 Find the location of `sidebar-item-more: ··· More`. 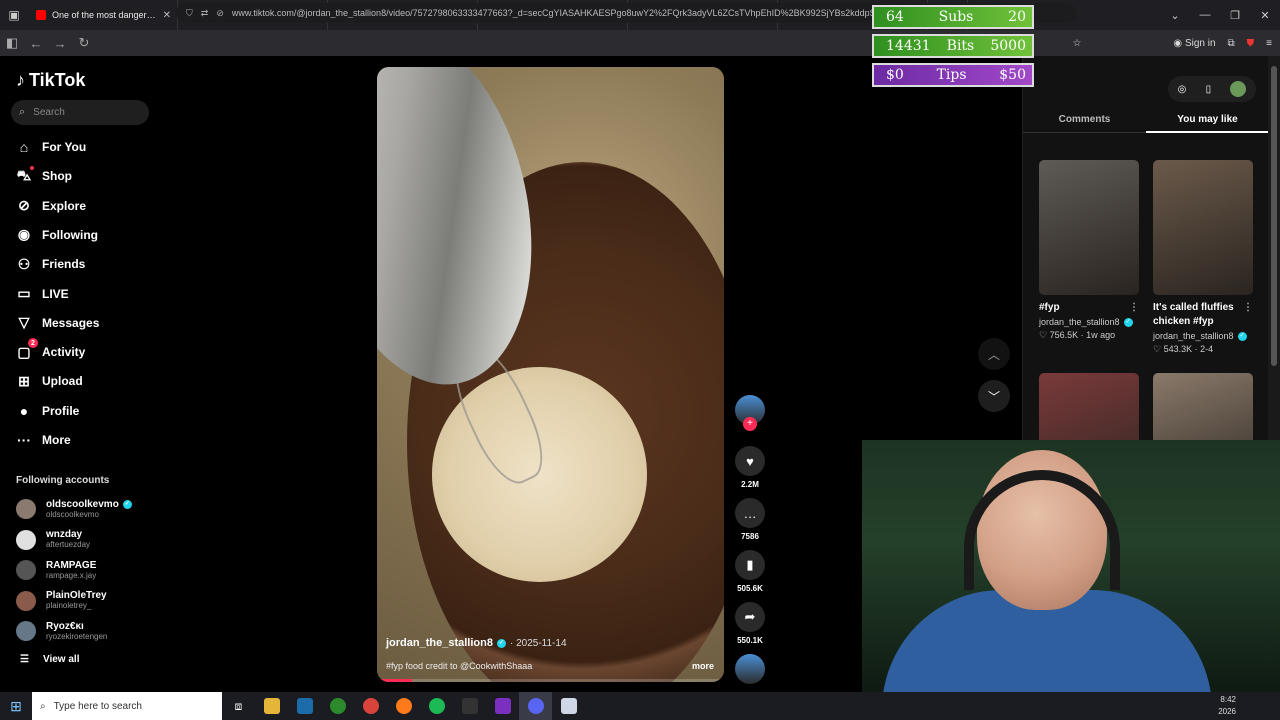

sidebar-item-more: ··· More is located at coordinates (42, 440).